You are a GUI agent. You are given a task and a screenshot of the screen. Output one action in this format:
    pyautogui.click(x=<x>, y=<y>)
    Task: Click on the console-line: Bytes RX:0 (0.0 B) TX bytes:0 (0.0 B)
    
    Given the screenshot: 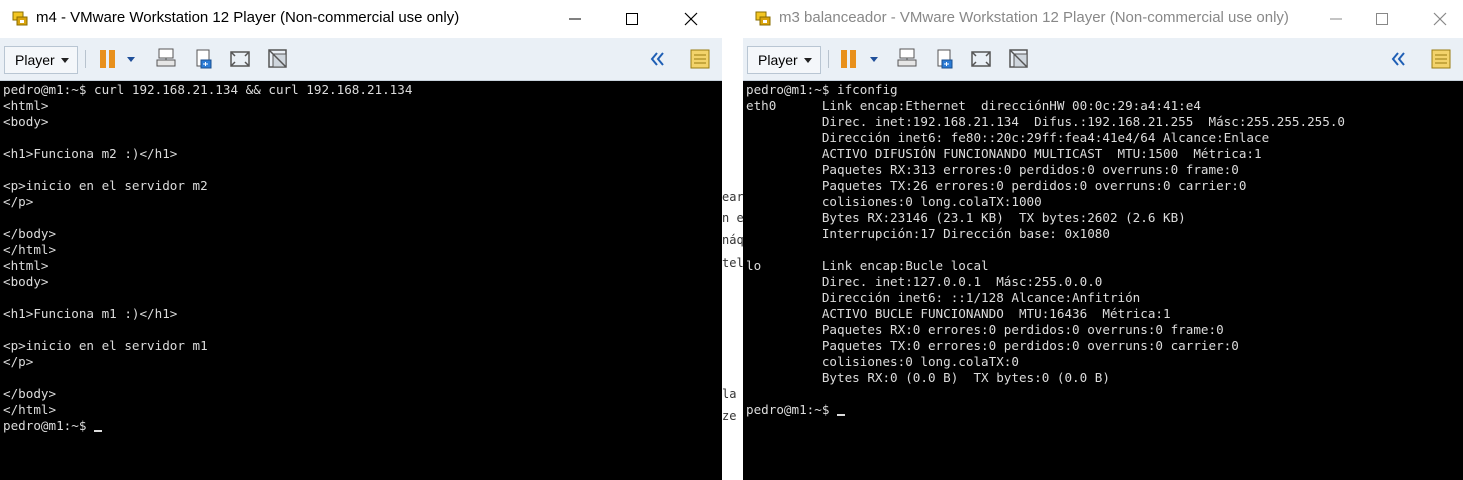 What is the action you would take?
    pyautogui.click(x=928, y=377)
    